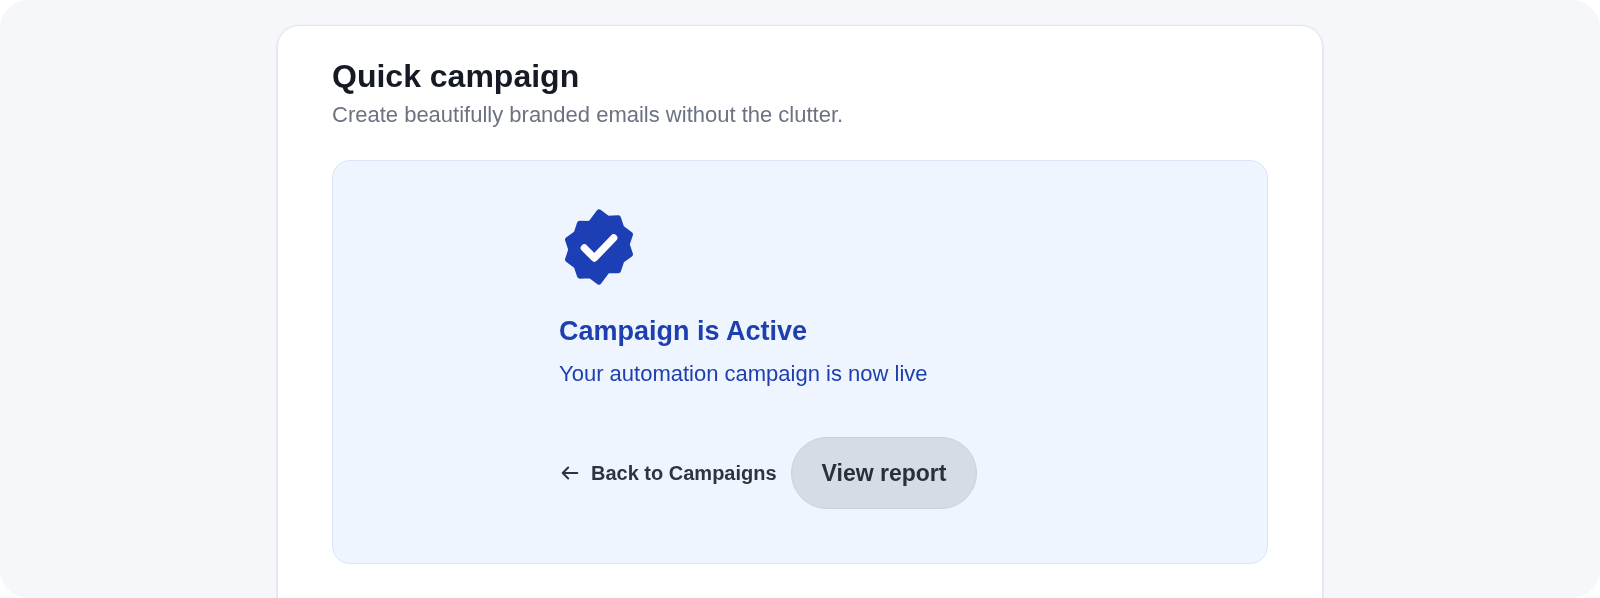 The width and height of the screenshot is (1600, 598). Describe the element at coordinates (668, 473) in the screenshot. I see `back-link: Back to Campaigns` at that location.